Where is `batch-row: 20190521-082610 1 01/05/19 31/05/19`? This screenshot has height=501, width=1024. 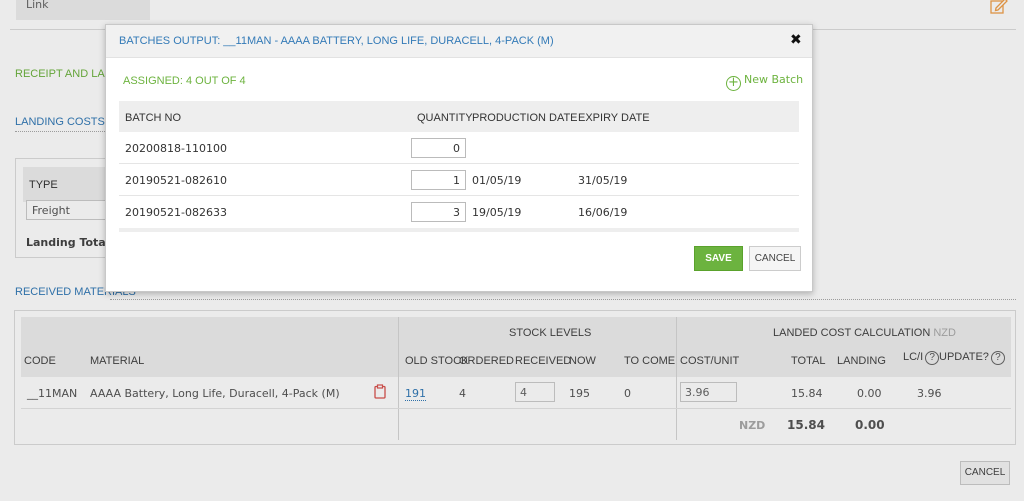 batch-row: 20190521-082610 1 01/05/19 31/05/19 is located at coordinates (459, 180).